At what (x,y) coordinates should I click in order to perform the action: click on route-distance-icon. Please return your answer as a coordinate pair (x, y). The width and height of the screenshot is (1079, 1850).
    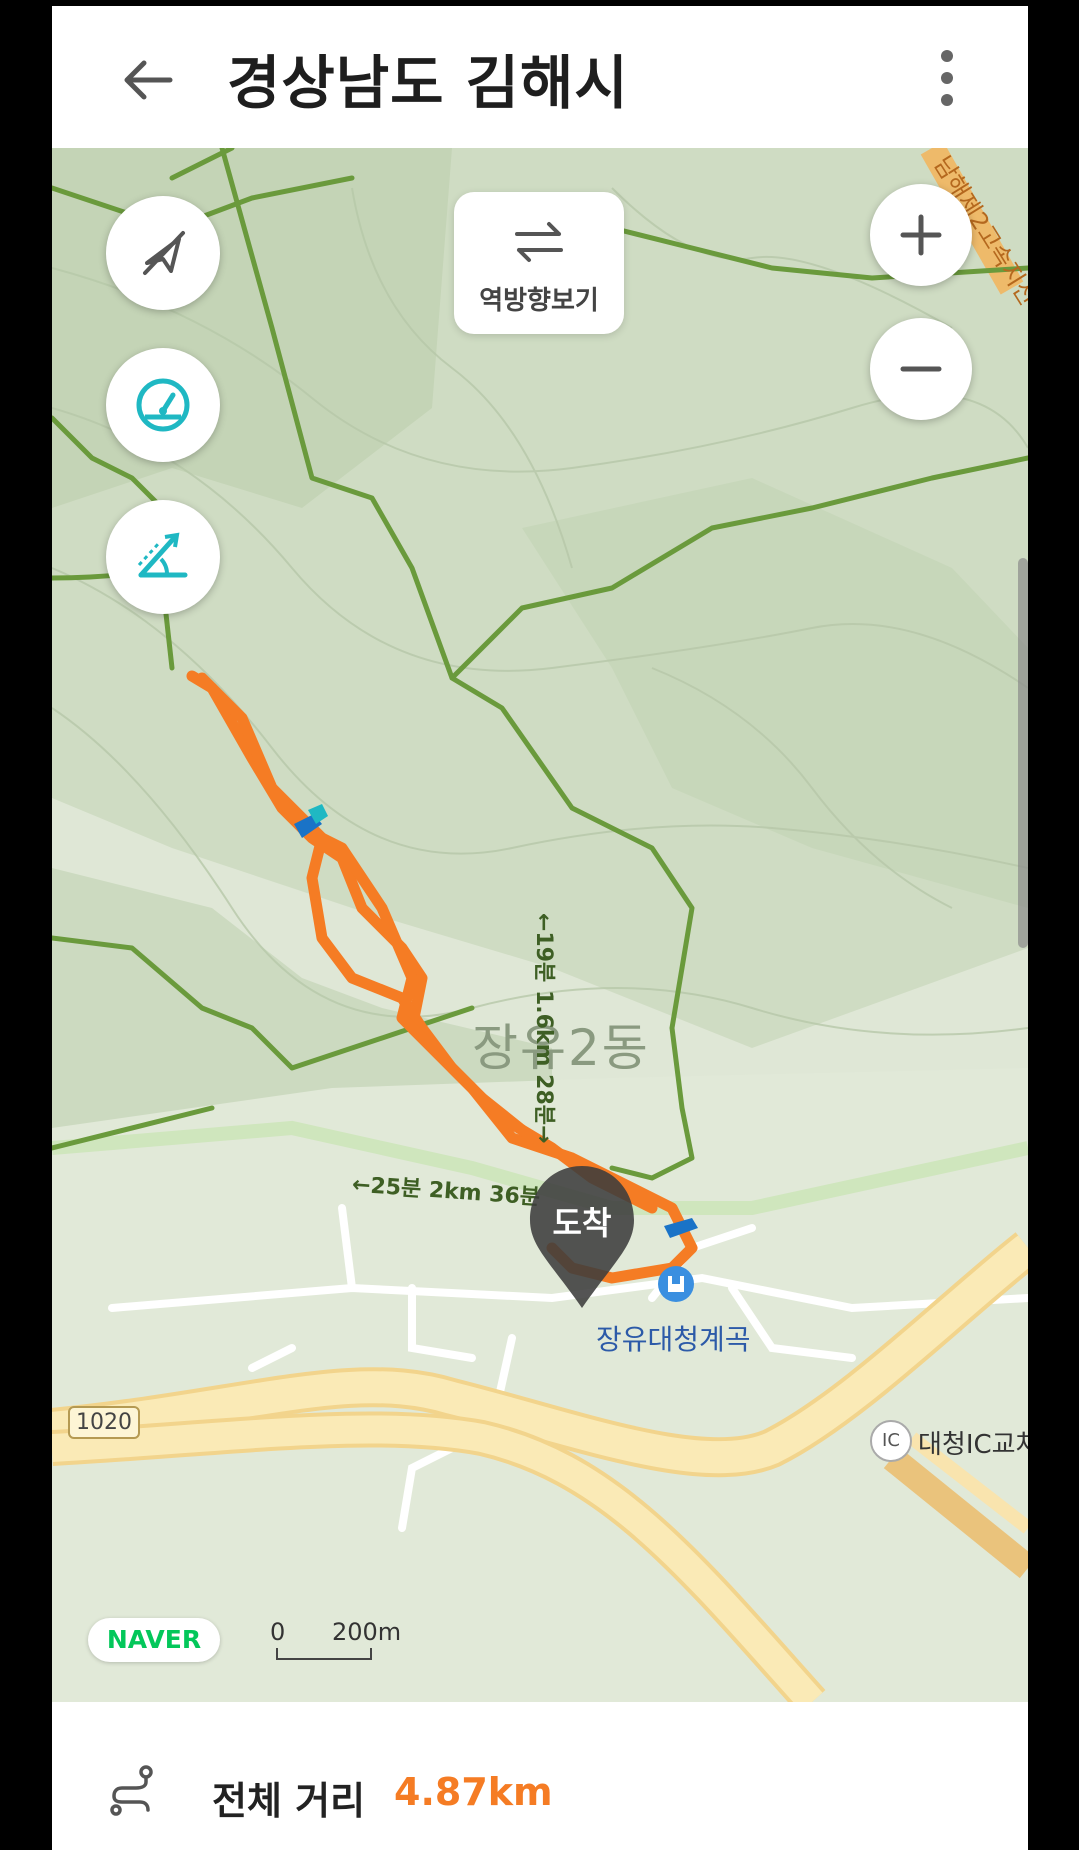
    Looking at the image, I should click on (131, 1790).